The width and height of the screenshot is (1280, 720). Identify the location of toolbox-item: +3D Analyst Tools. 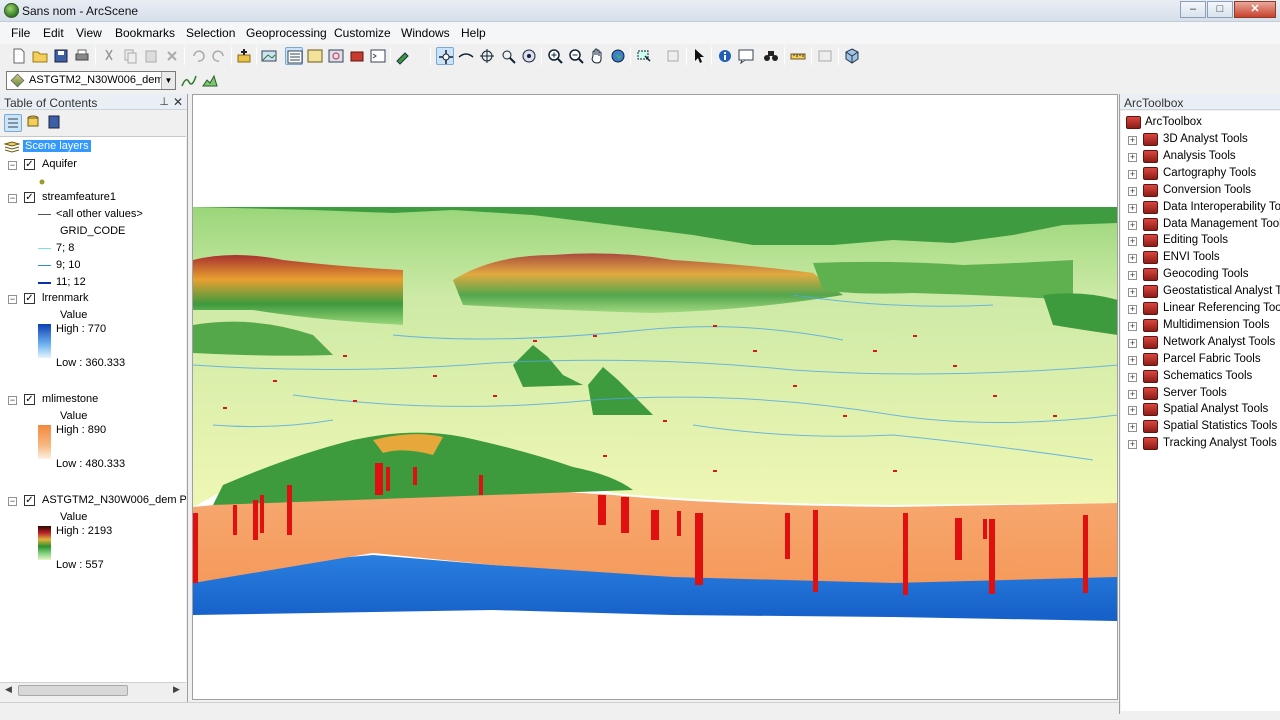
(1200, 140).